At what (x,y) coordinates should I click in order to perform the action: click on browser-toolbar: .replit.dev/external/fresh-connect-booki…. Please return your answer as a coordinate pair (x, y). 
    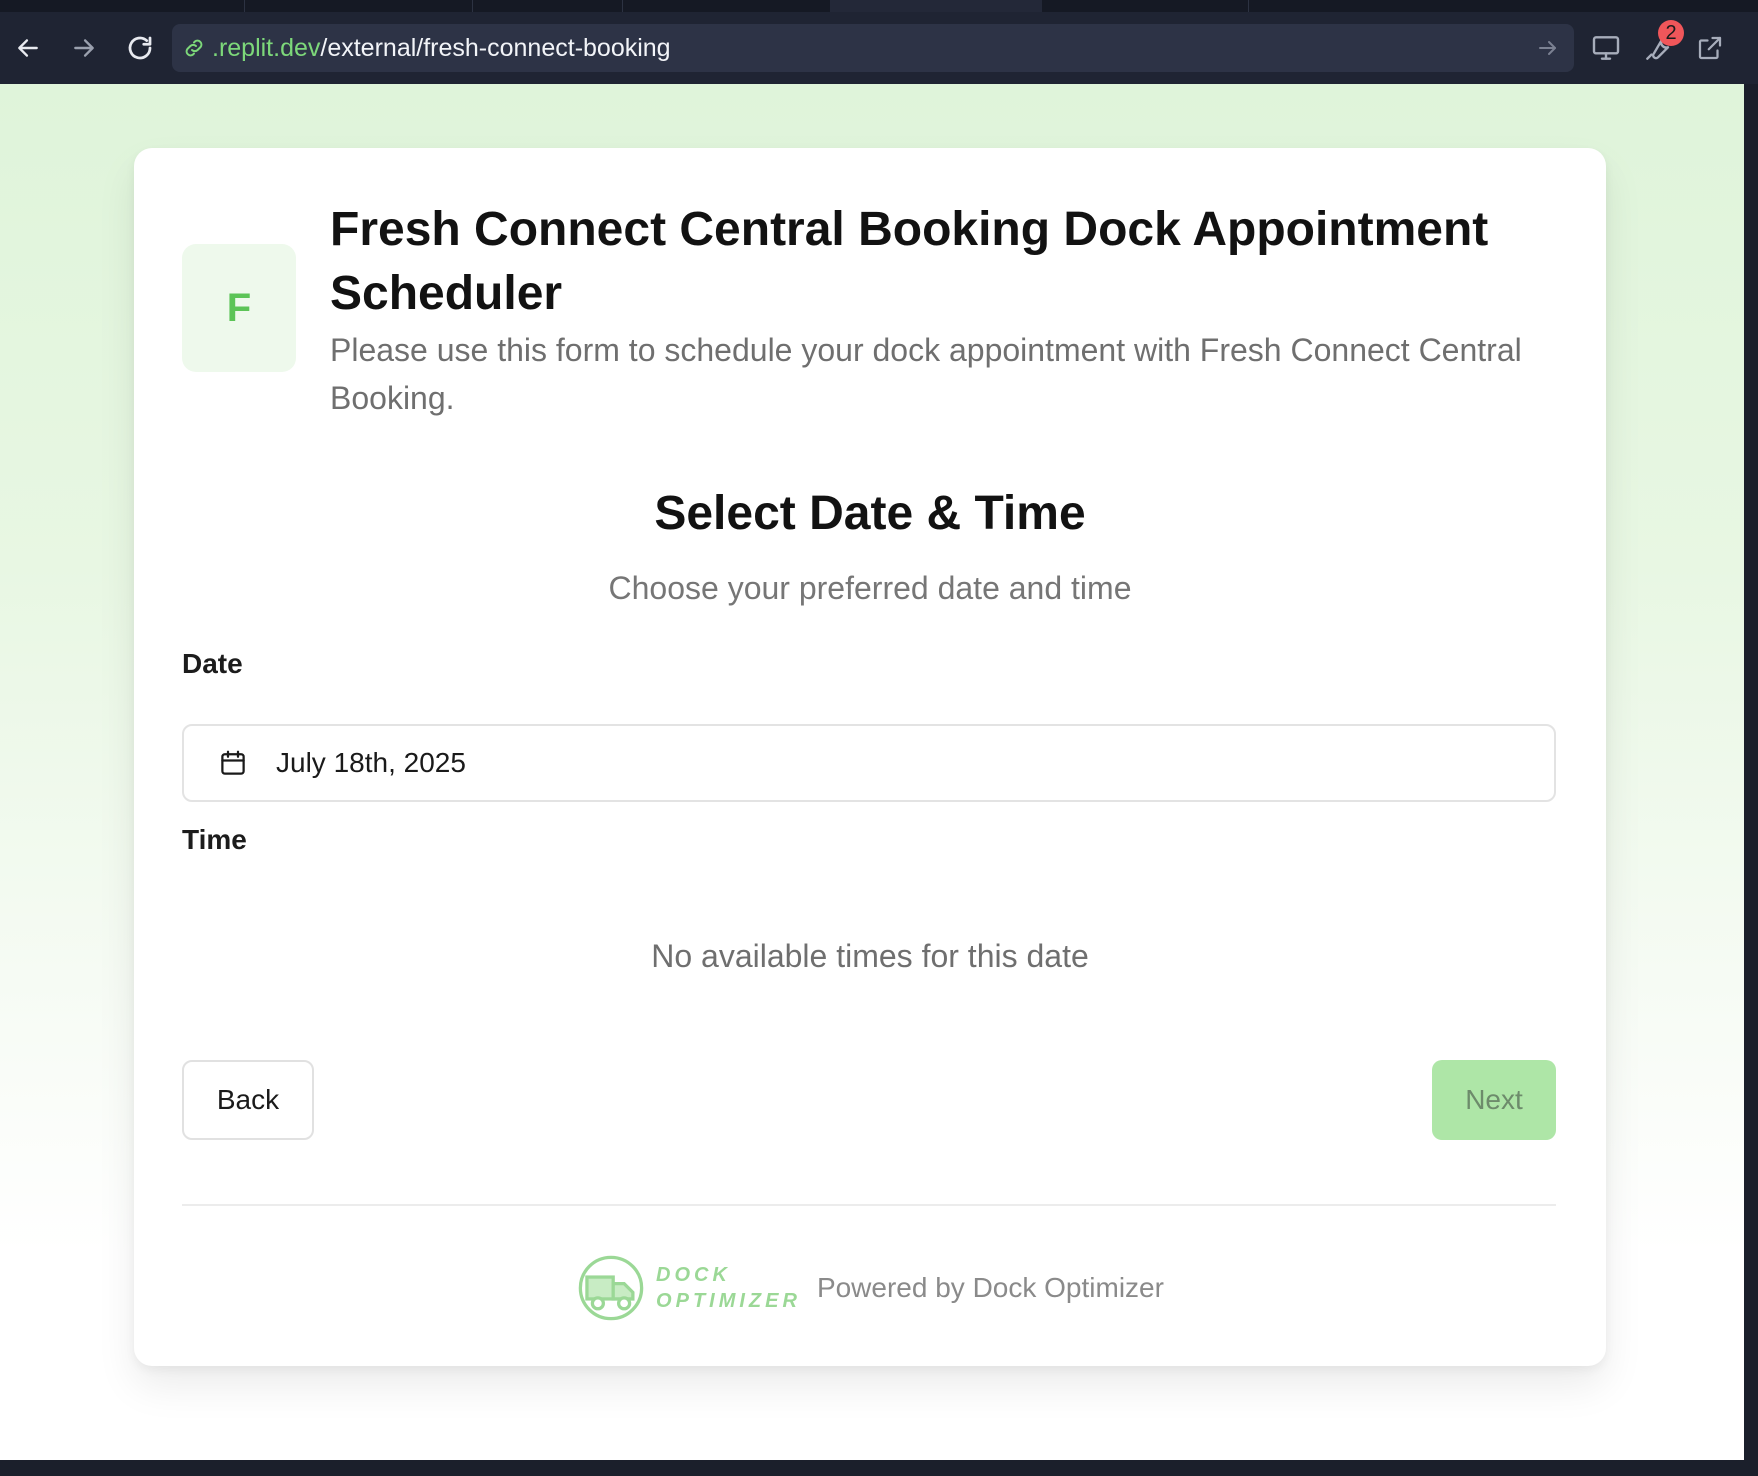
    Looking at the image, I should click on (879, 48).